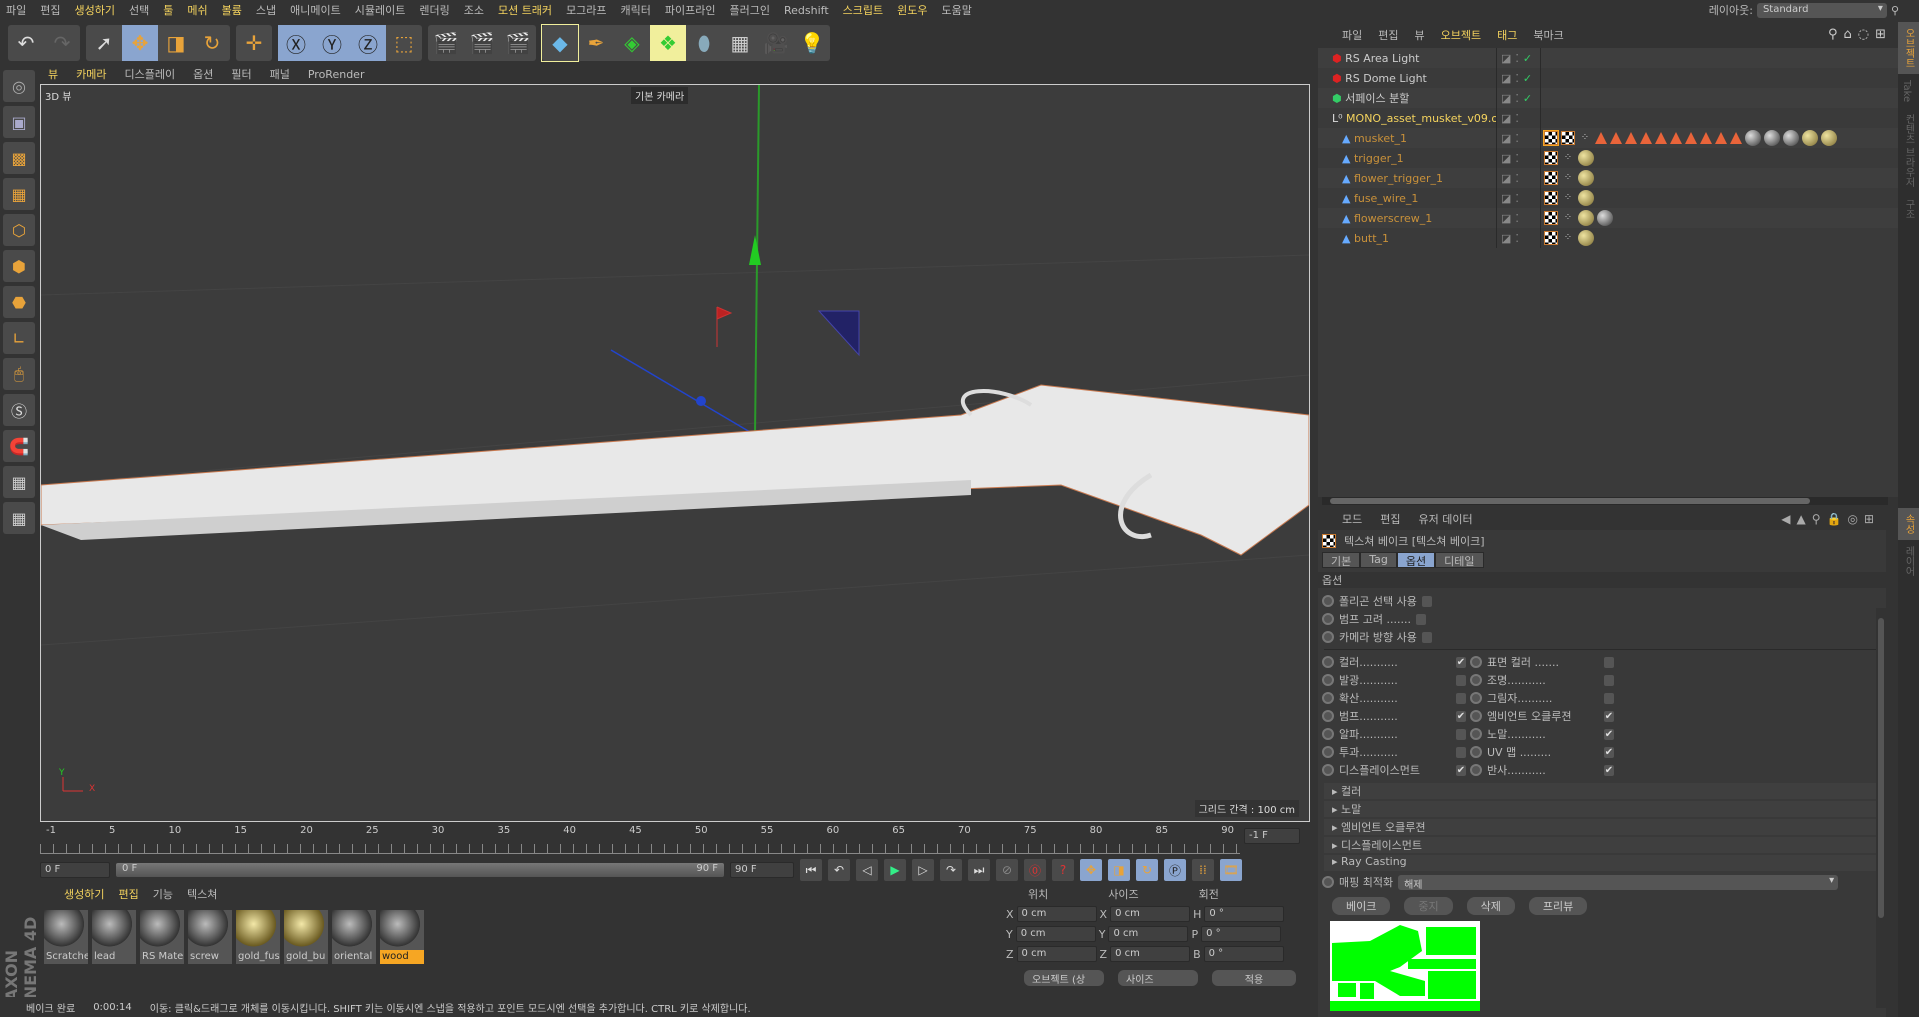  Describe the element at coordinates (197, 10) in the screenshot. I see `menu-item: 메쉬` at that location.